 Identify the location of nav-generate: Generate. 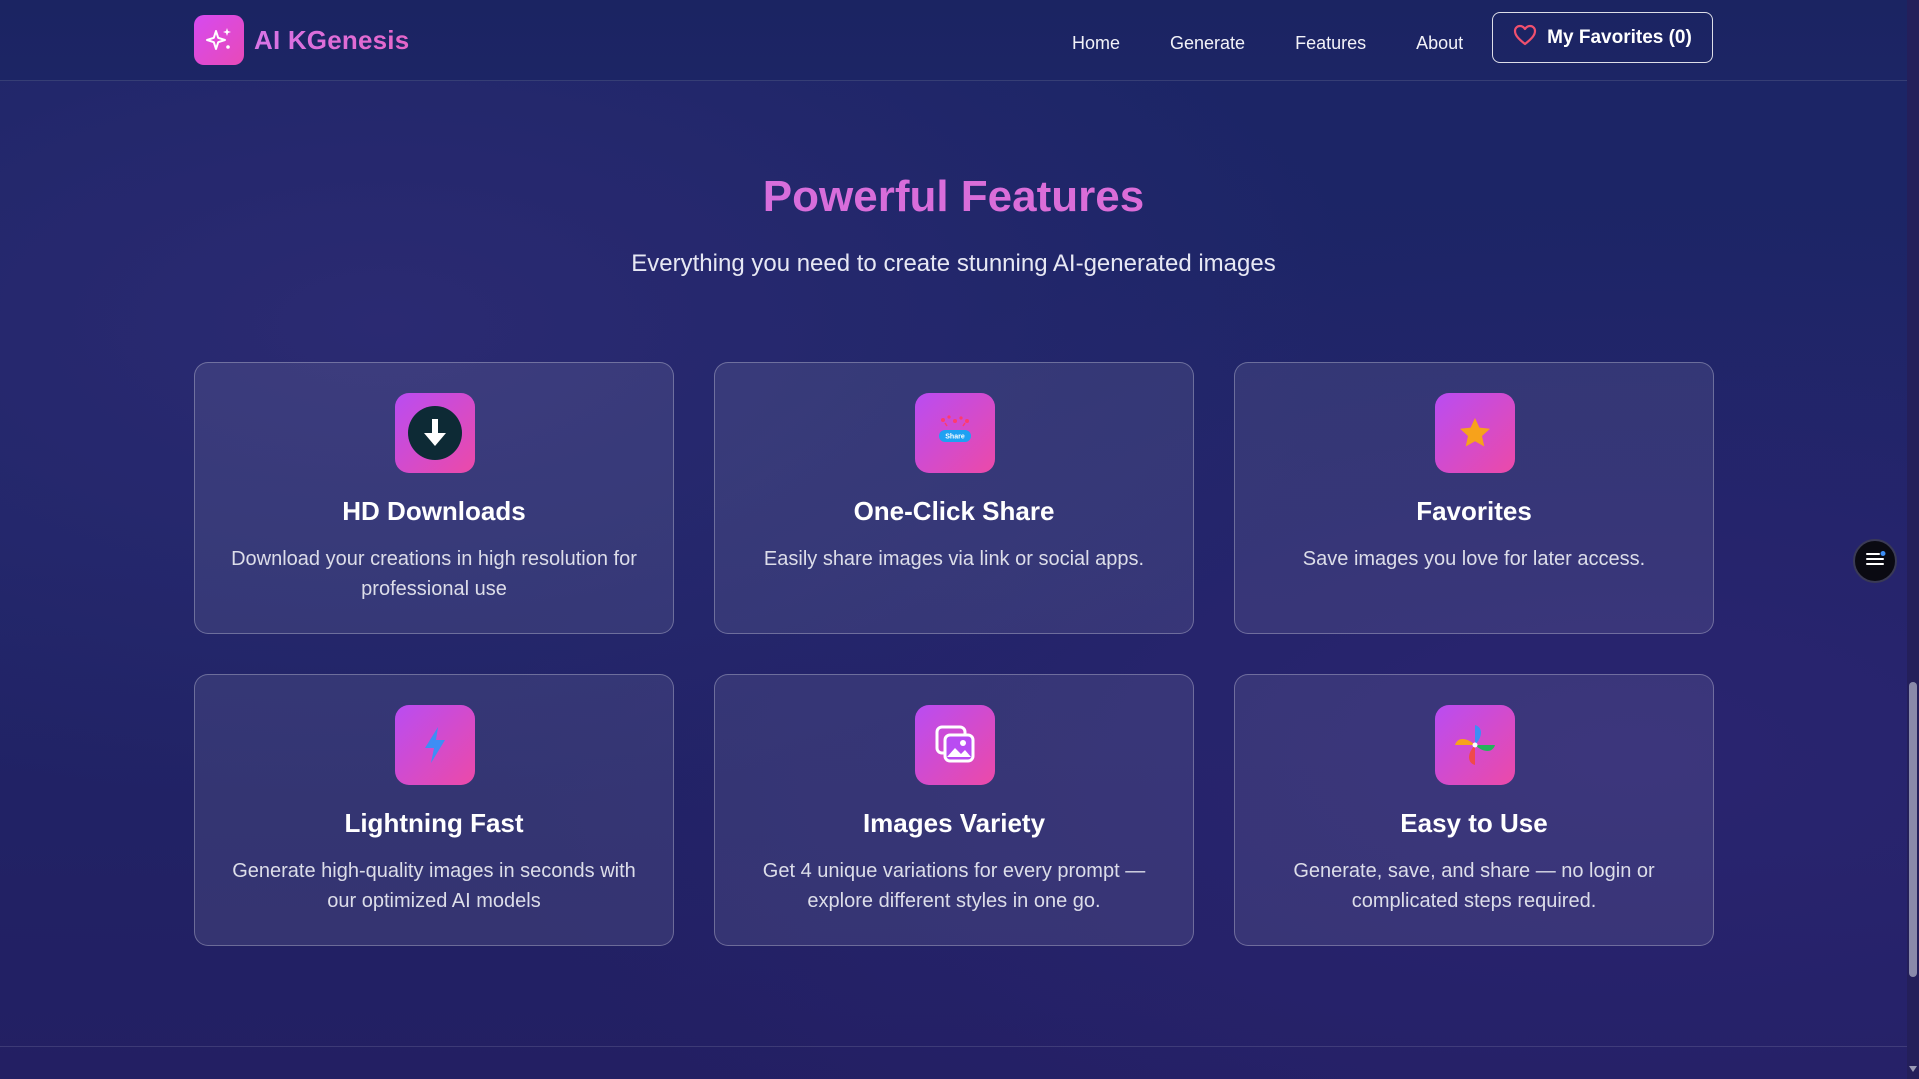
(1207, 43).